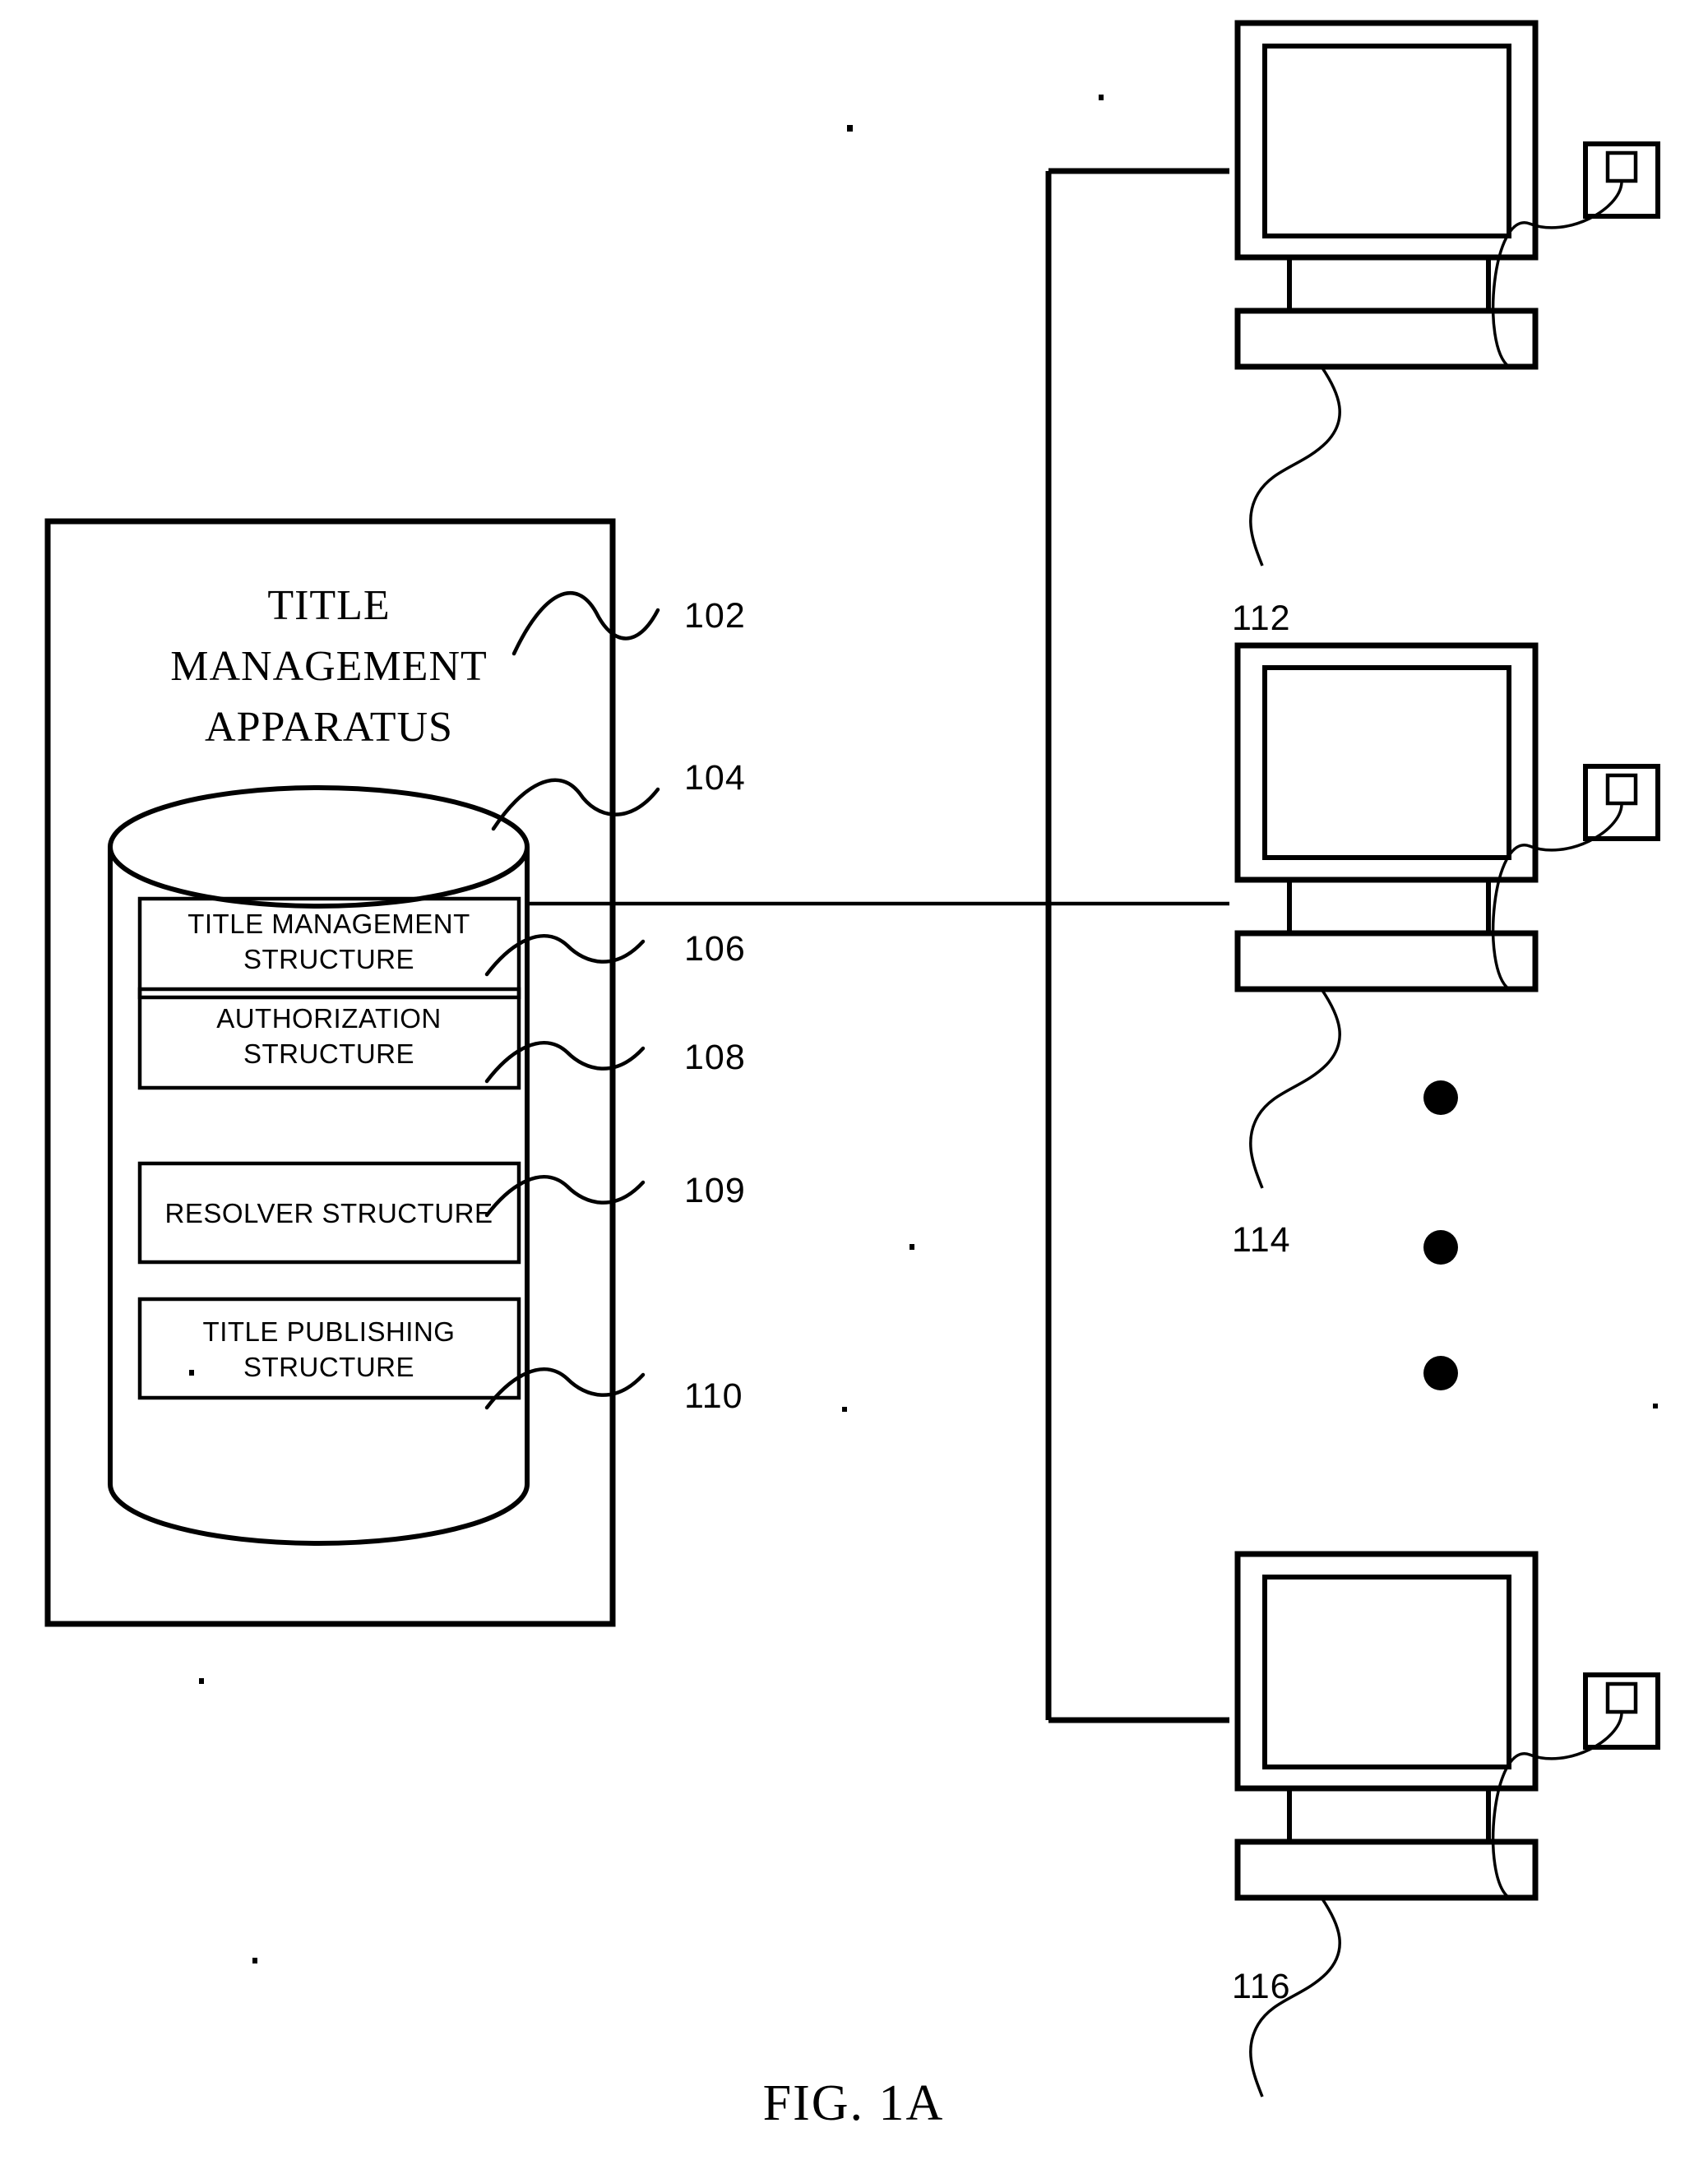 The width and height of the screenshot is (1708, 2160). What do you see at coordinates (319, 847) in the screenshot?
I see `cylinder-top-ellipse` at bounding box center [319, 847].